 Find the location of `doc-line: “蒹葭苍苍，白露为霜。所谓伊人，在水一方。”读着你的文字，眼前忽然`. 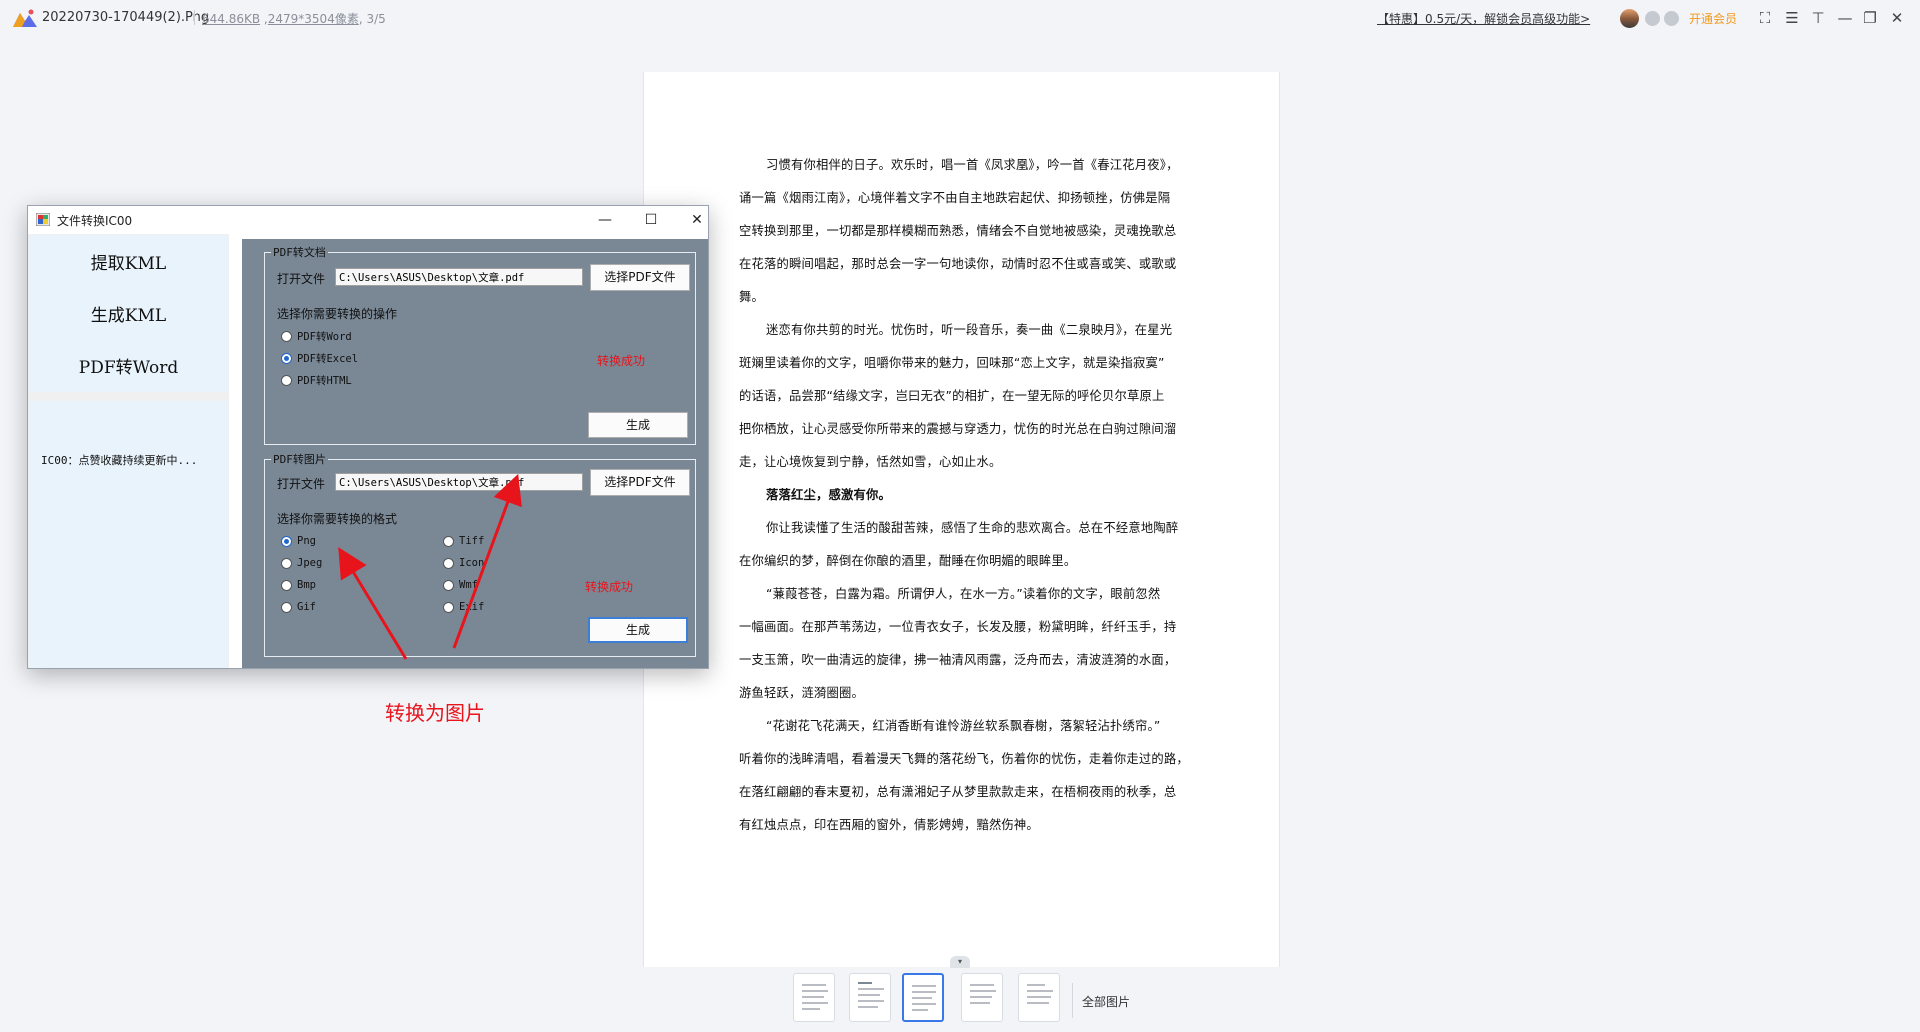

doc-line: “蒹葭苍苍，白露为霜。所谓伊人，在水一方。”读着你的文字，眼前忽然 is located at coordinates (963, 594).